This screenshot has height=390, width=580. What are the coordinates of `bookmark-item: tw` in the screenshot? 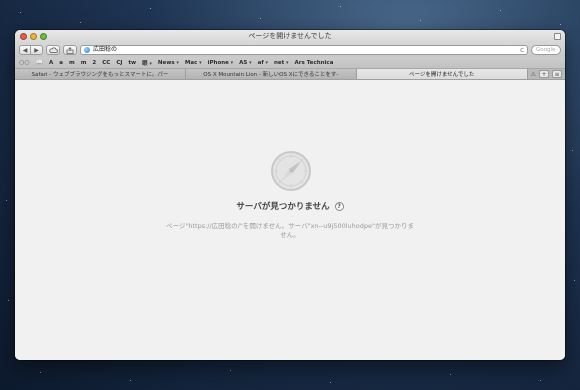 It's located at (132, 63).